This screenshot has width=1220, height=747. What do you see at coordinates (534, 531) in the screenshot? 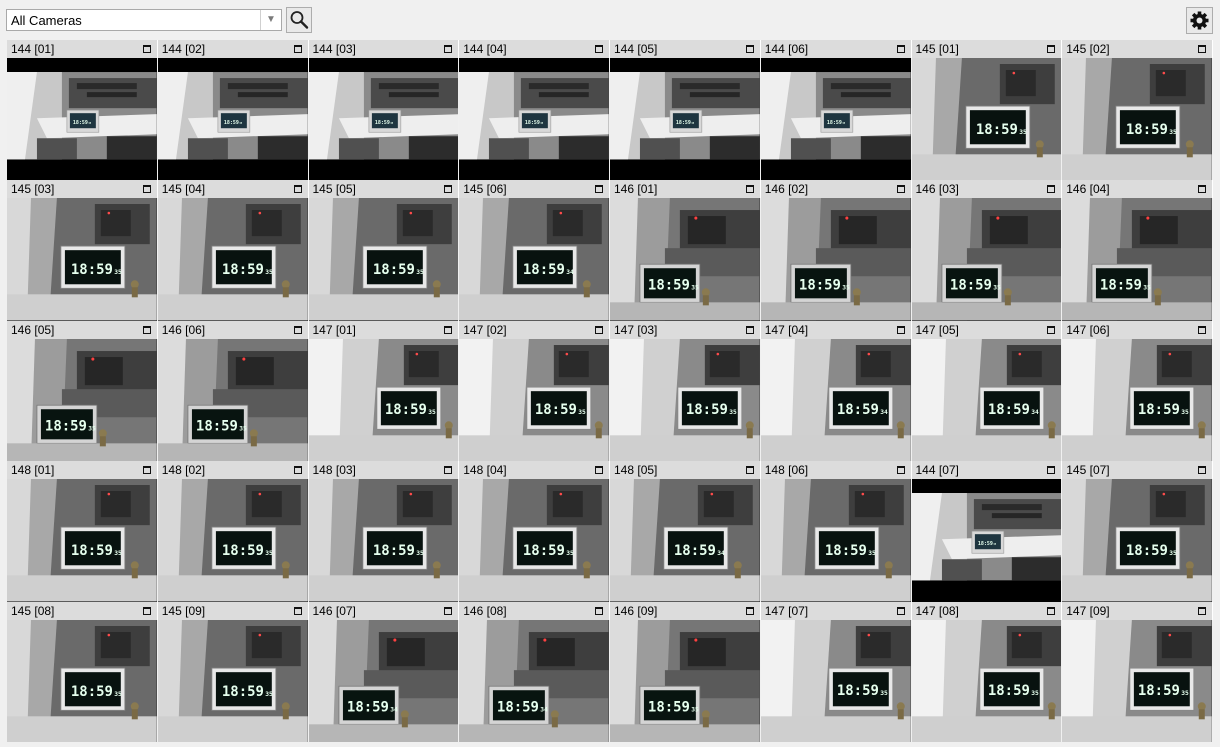
I see `camera-tile: 148 [04] 18:59 35` at bounding box center [534, 531].